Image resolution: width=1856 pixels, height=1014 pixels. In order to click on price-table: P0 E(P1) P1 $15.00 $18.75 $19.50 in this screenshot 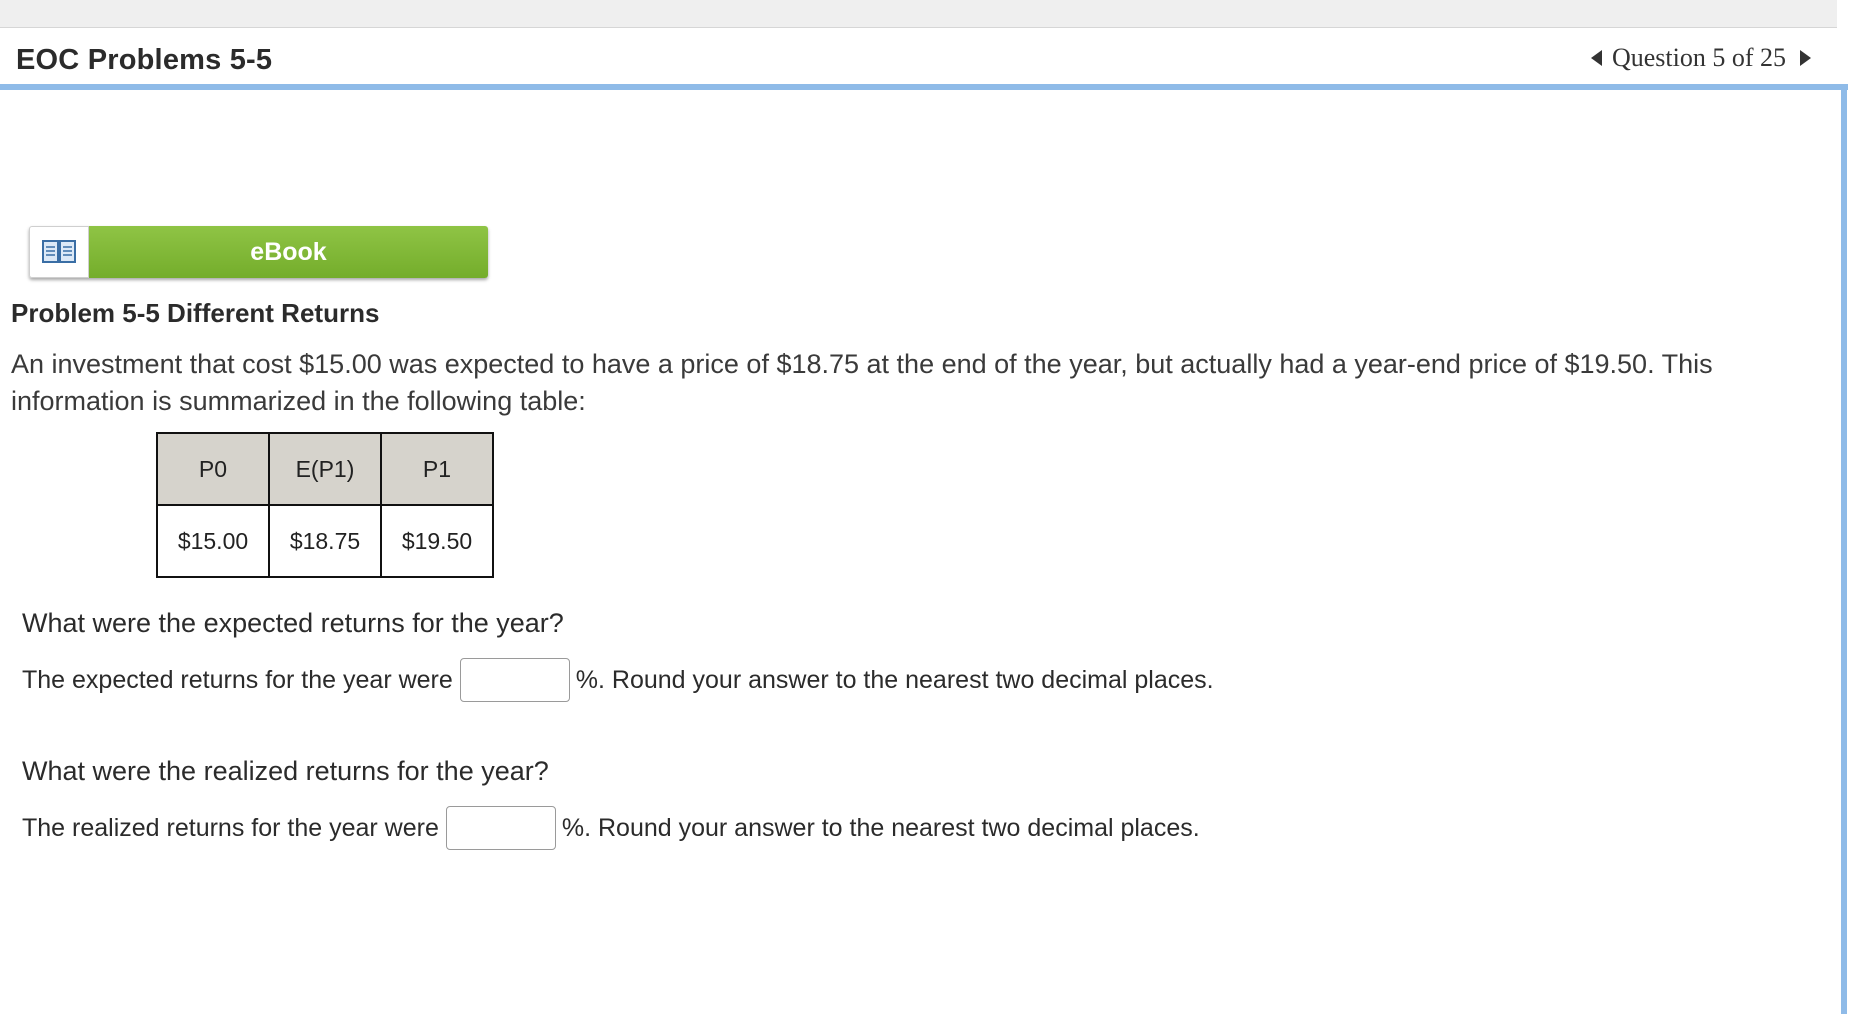, I will do `click(325, 505)`.